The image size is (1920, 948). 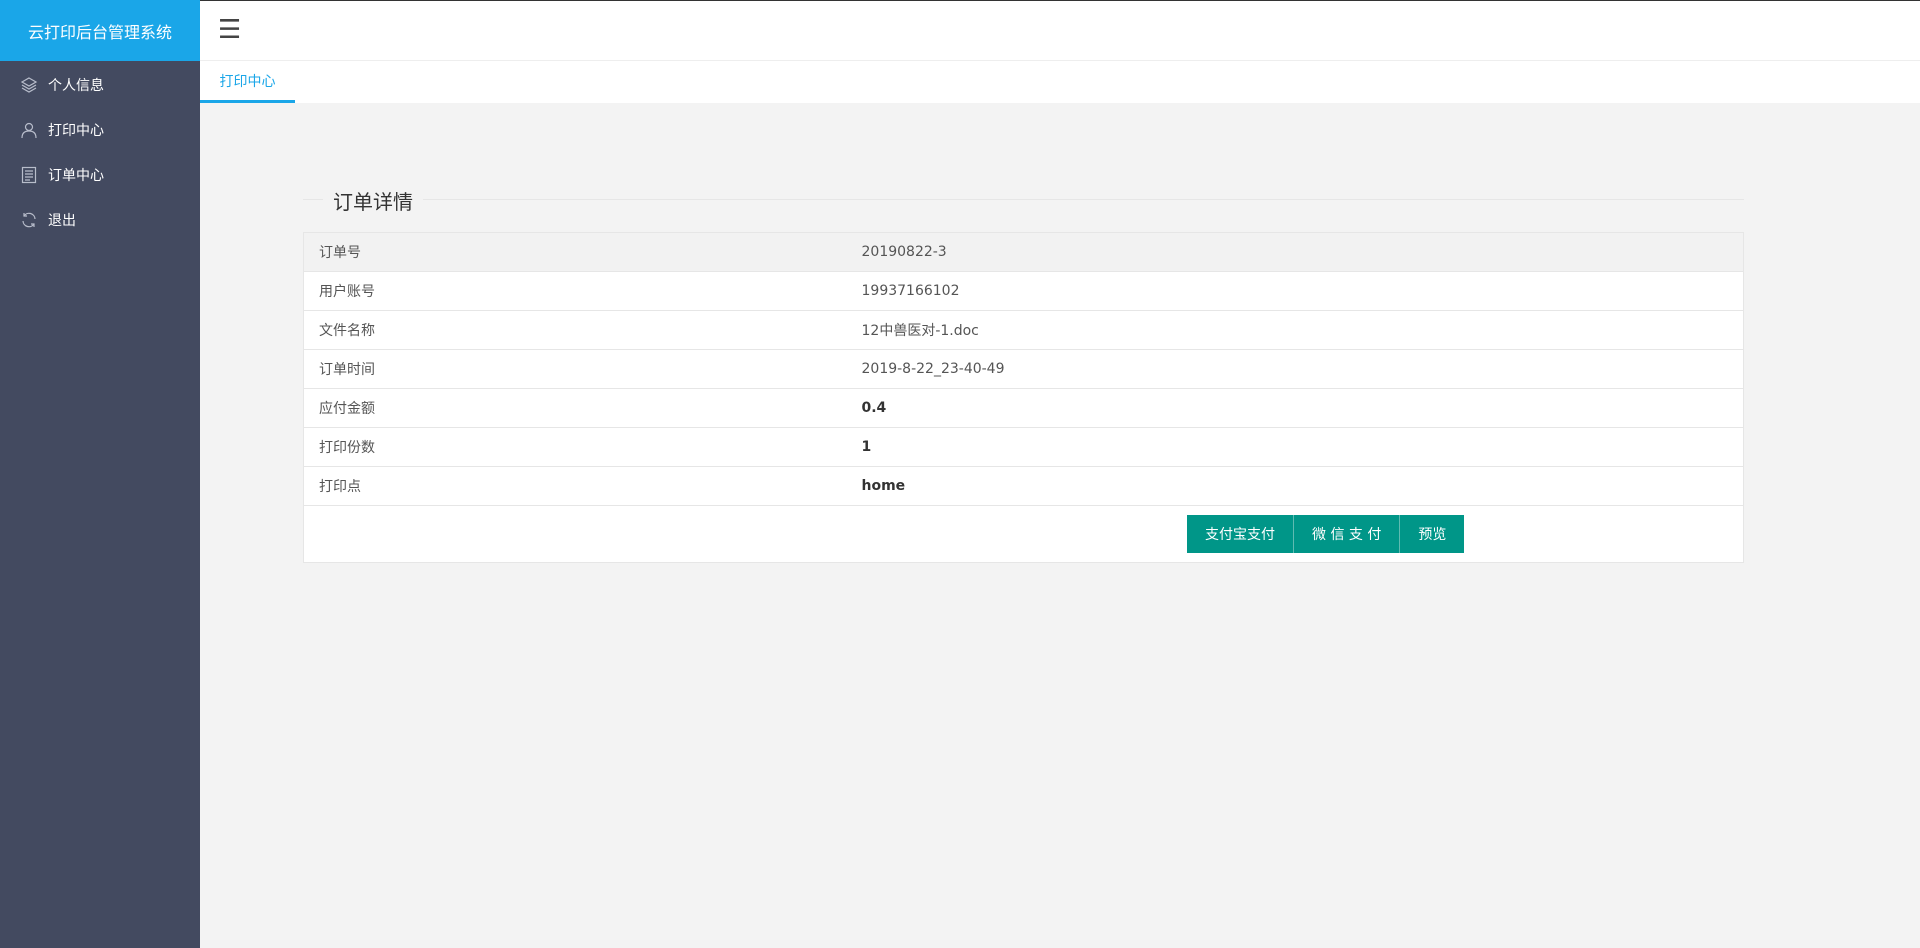 What do you see at coordinates (76, 130) in the screenshot?
I see `sidebar-item-label: 打印中心` at bounding box center [76, 130].